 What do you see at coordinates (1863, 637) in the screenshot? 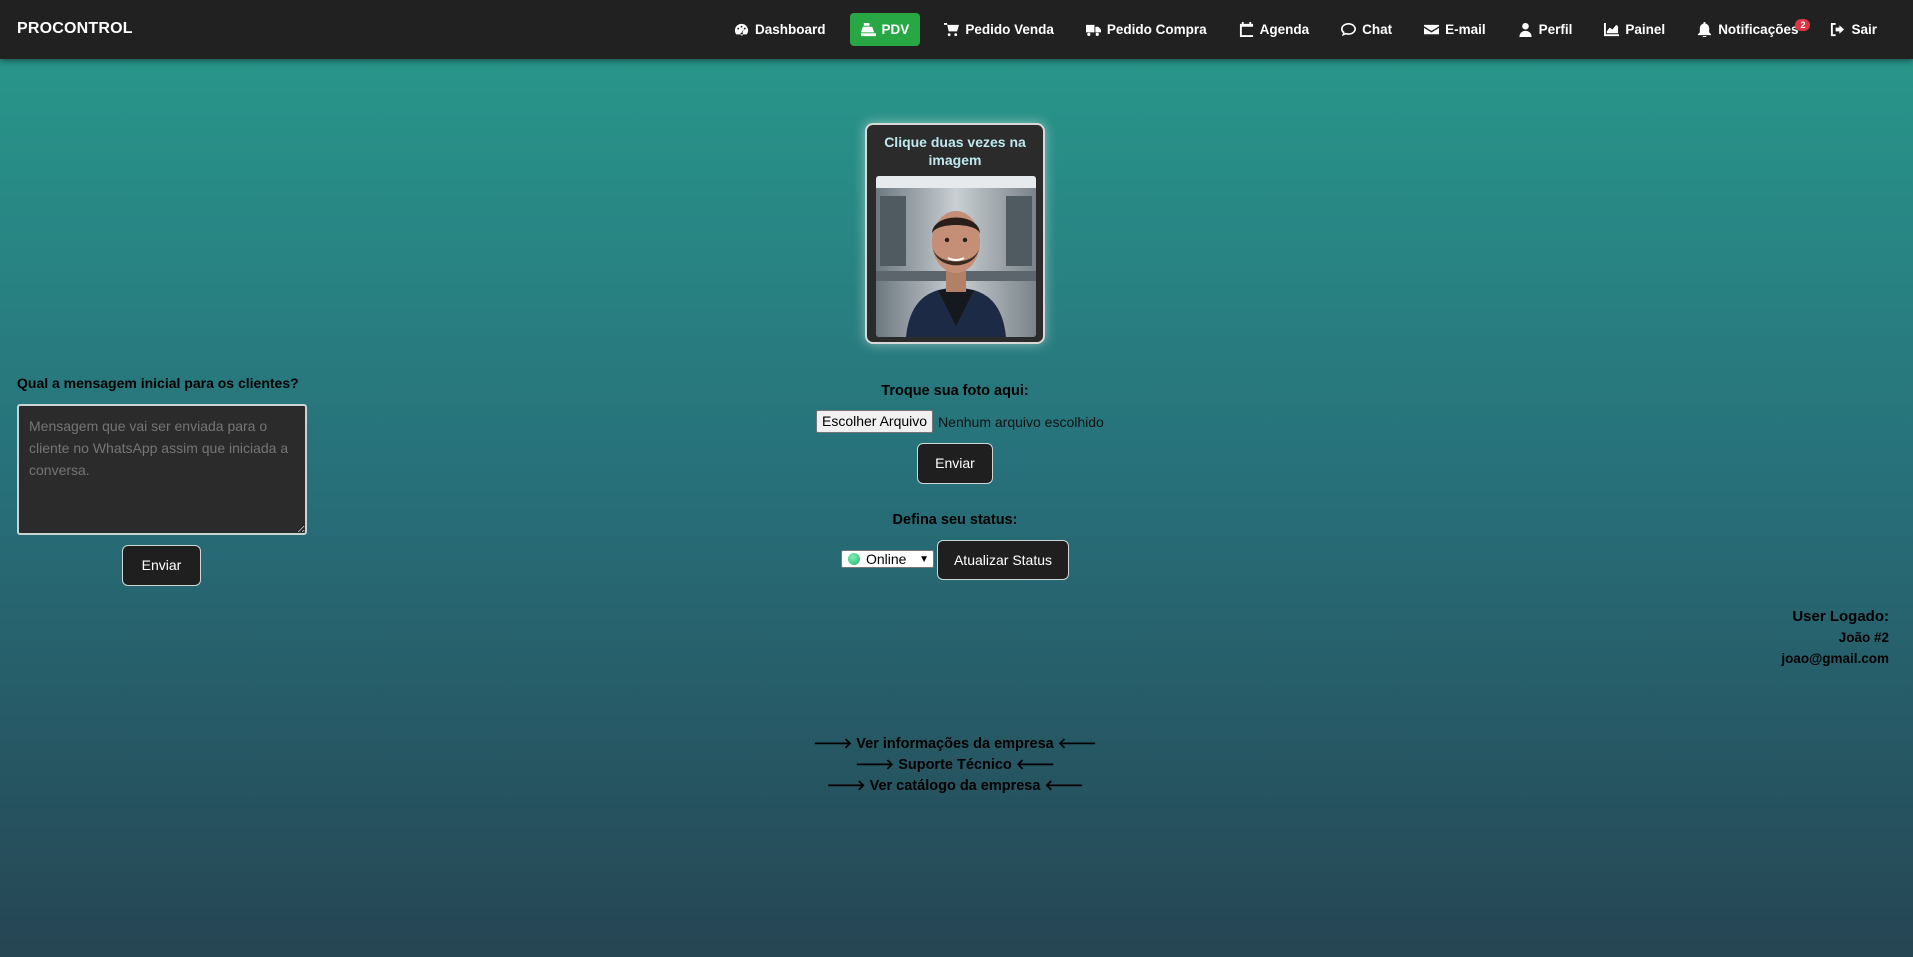
I see `logged-user-name: João #2` at bounding box center [1863, 637].